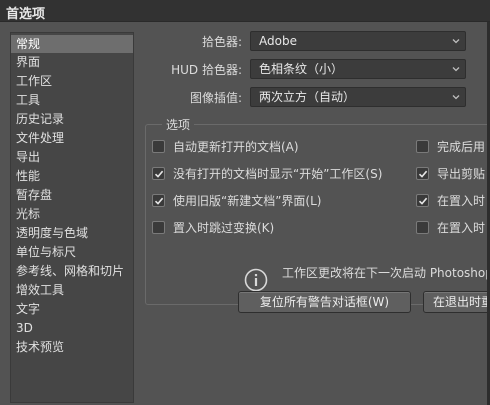  What do you see at coordinates (461, 174) in the screenshot?
I see `checkbox-label: 导出剪贴` at bounding box center [461, 174].